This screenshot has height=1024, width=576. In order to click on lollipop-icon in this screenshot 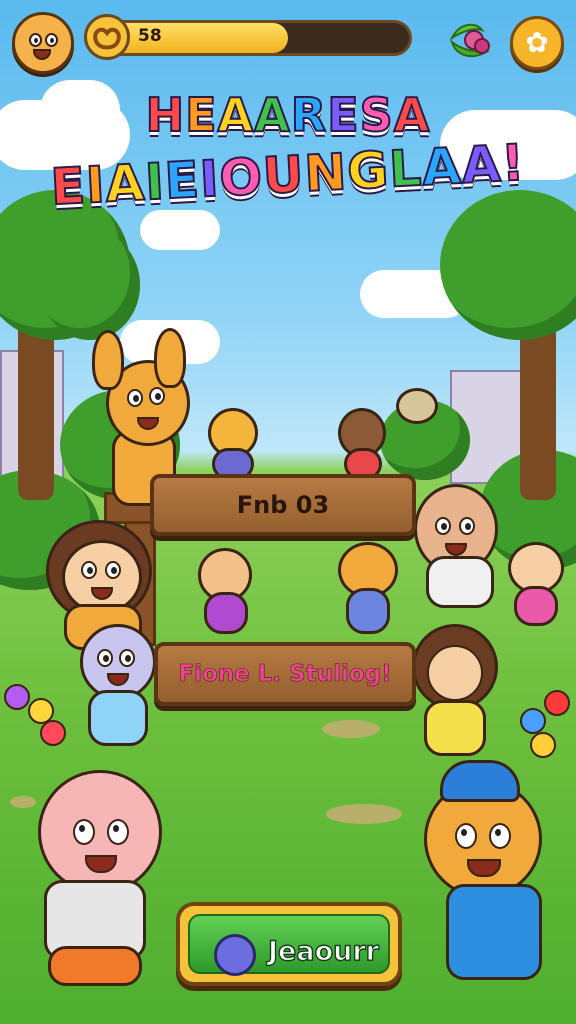, I will do `click(235, 955)`.